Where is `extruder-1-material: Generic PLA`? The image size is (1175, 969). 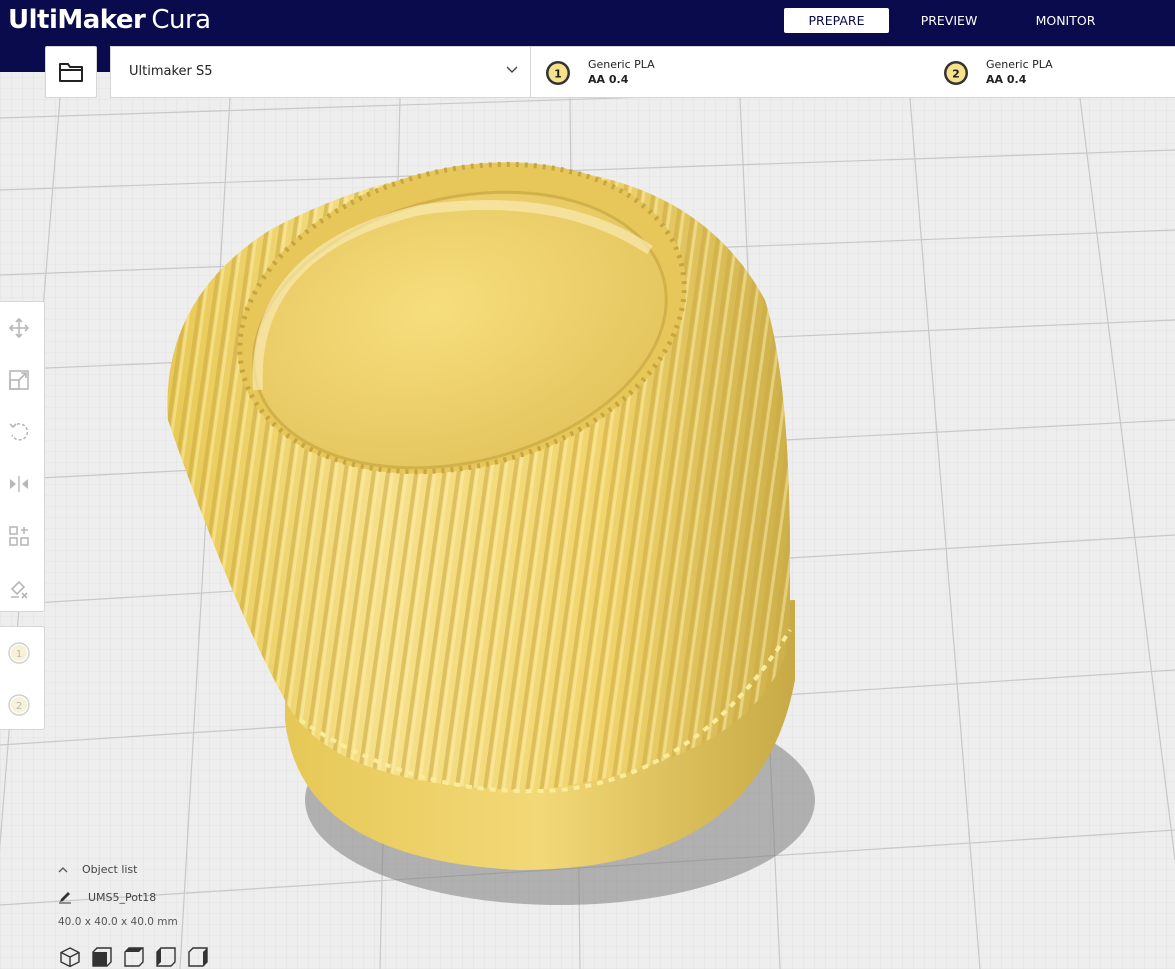
extruder-1-material: Generic PLA is located at coordinates (621, 64).